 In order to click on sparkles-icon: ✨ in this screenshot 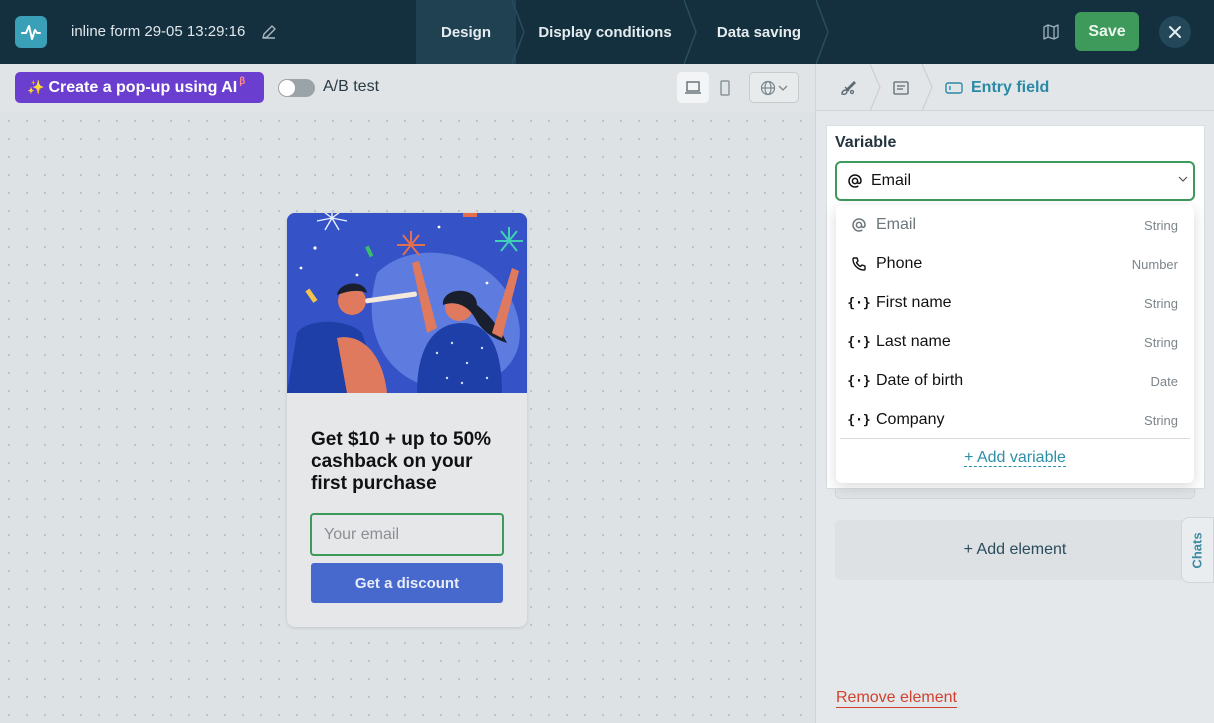, I will do `click(36, 87)`.